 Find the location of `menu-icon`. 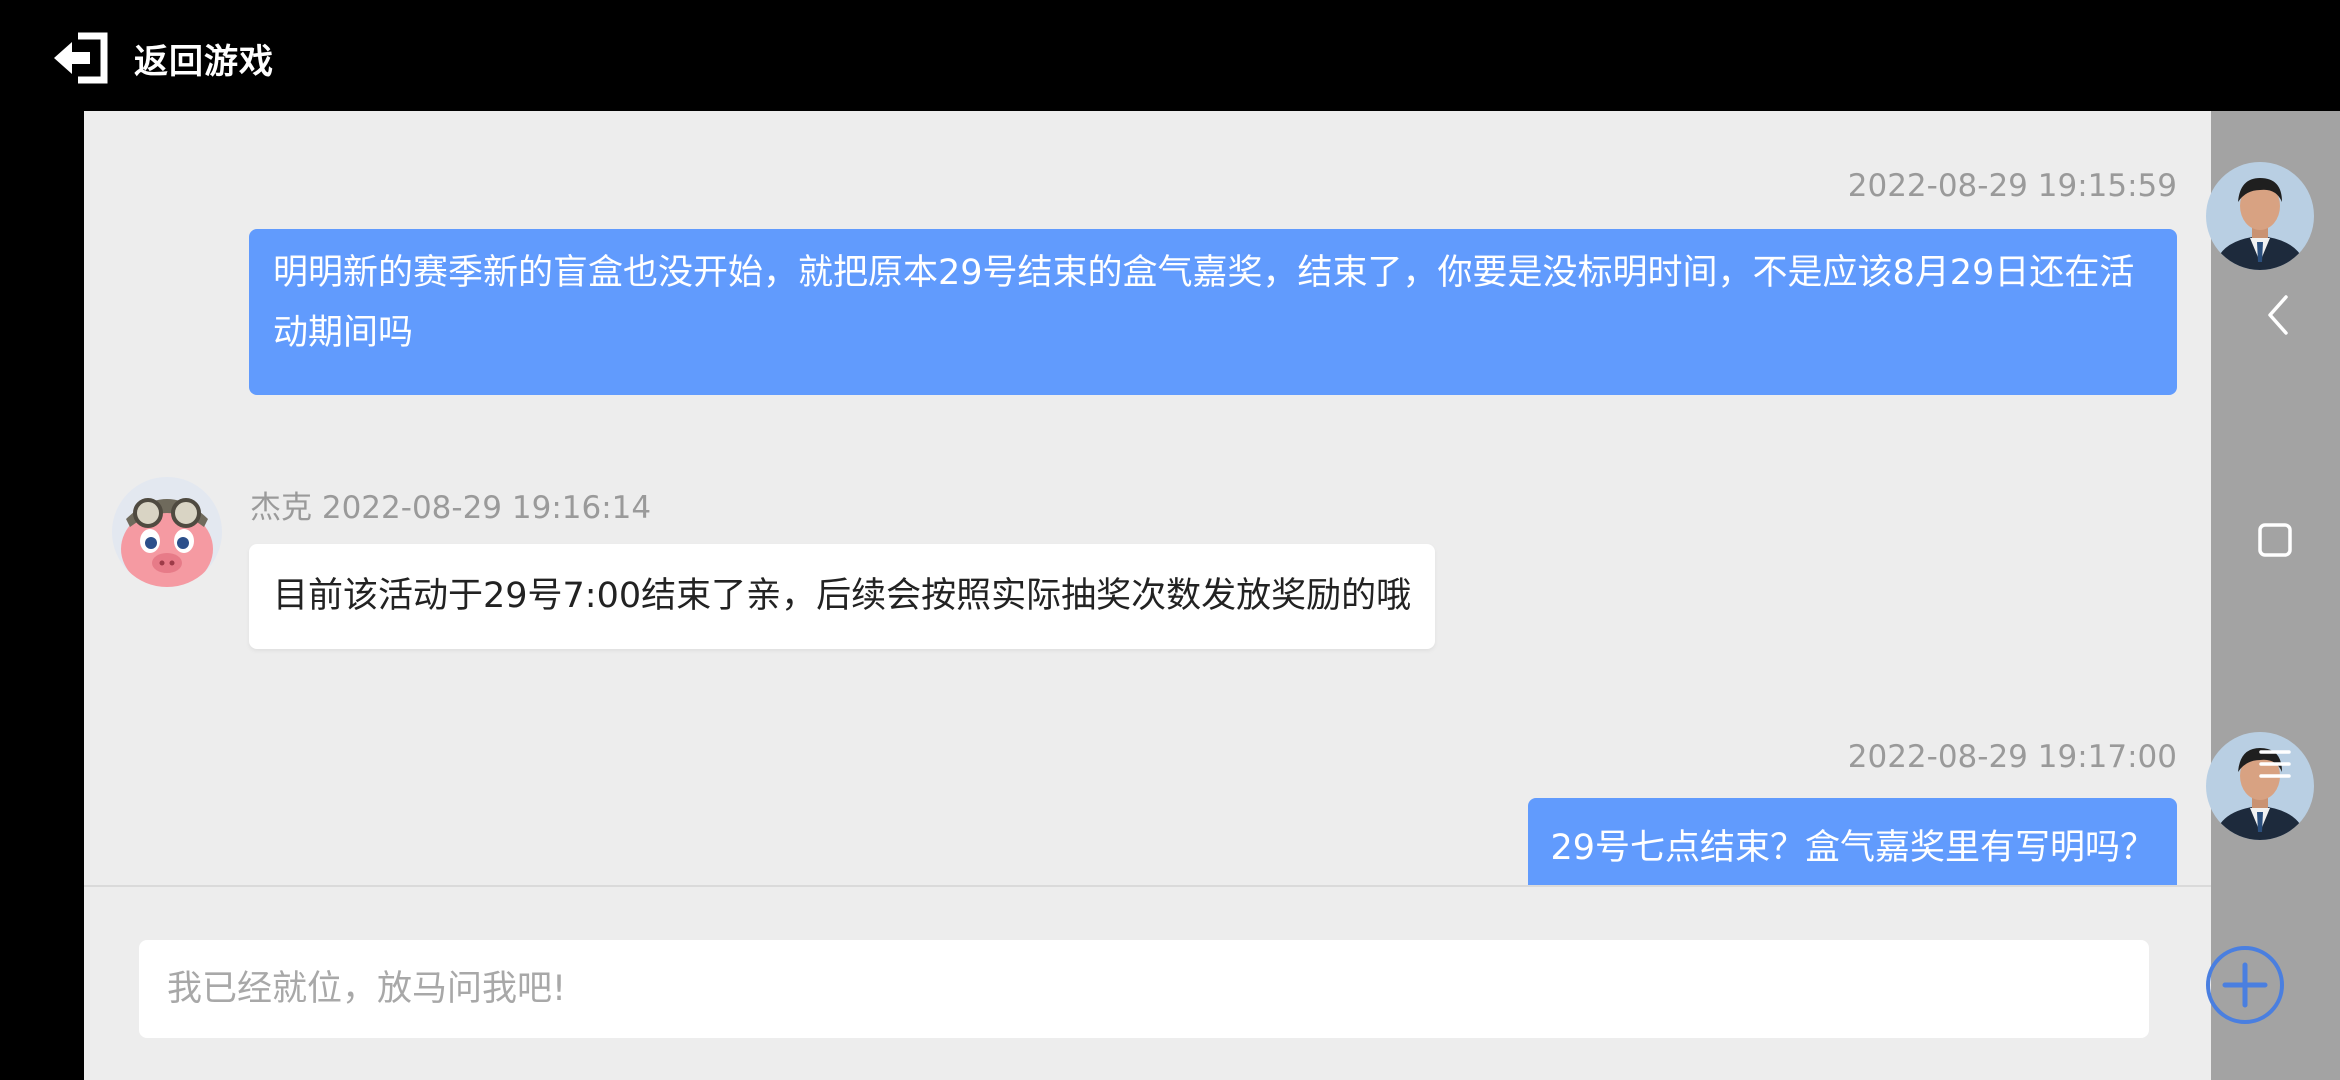

menu-icon is located at coordinates (2275, 764).